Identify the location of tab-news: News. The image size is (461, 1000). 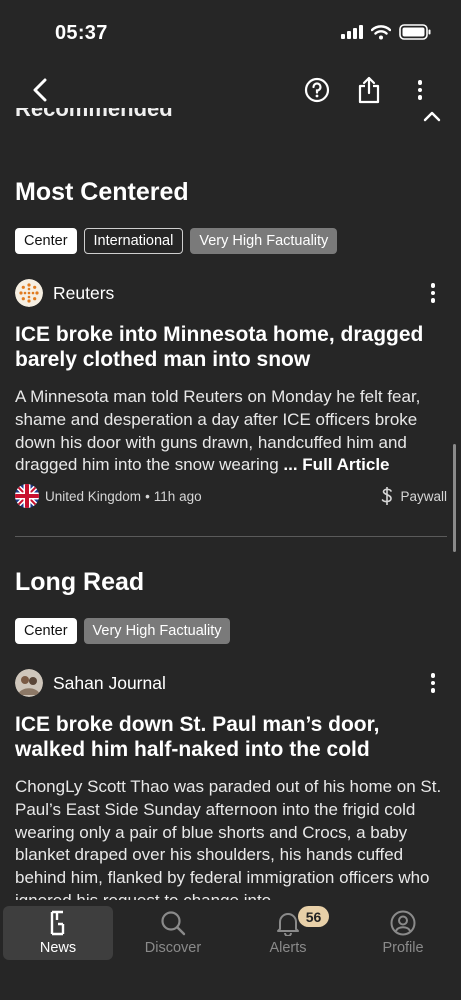
(58, 933).